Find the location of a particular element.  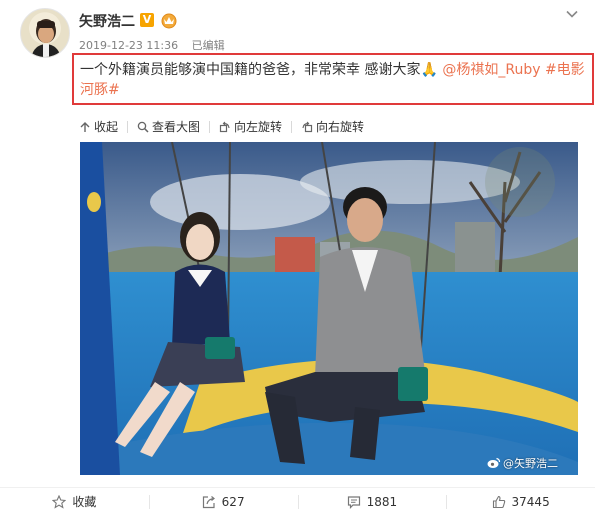

repost-button: 627 is located at coordinates (223, 501).